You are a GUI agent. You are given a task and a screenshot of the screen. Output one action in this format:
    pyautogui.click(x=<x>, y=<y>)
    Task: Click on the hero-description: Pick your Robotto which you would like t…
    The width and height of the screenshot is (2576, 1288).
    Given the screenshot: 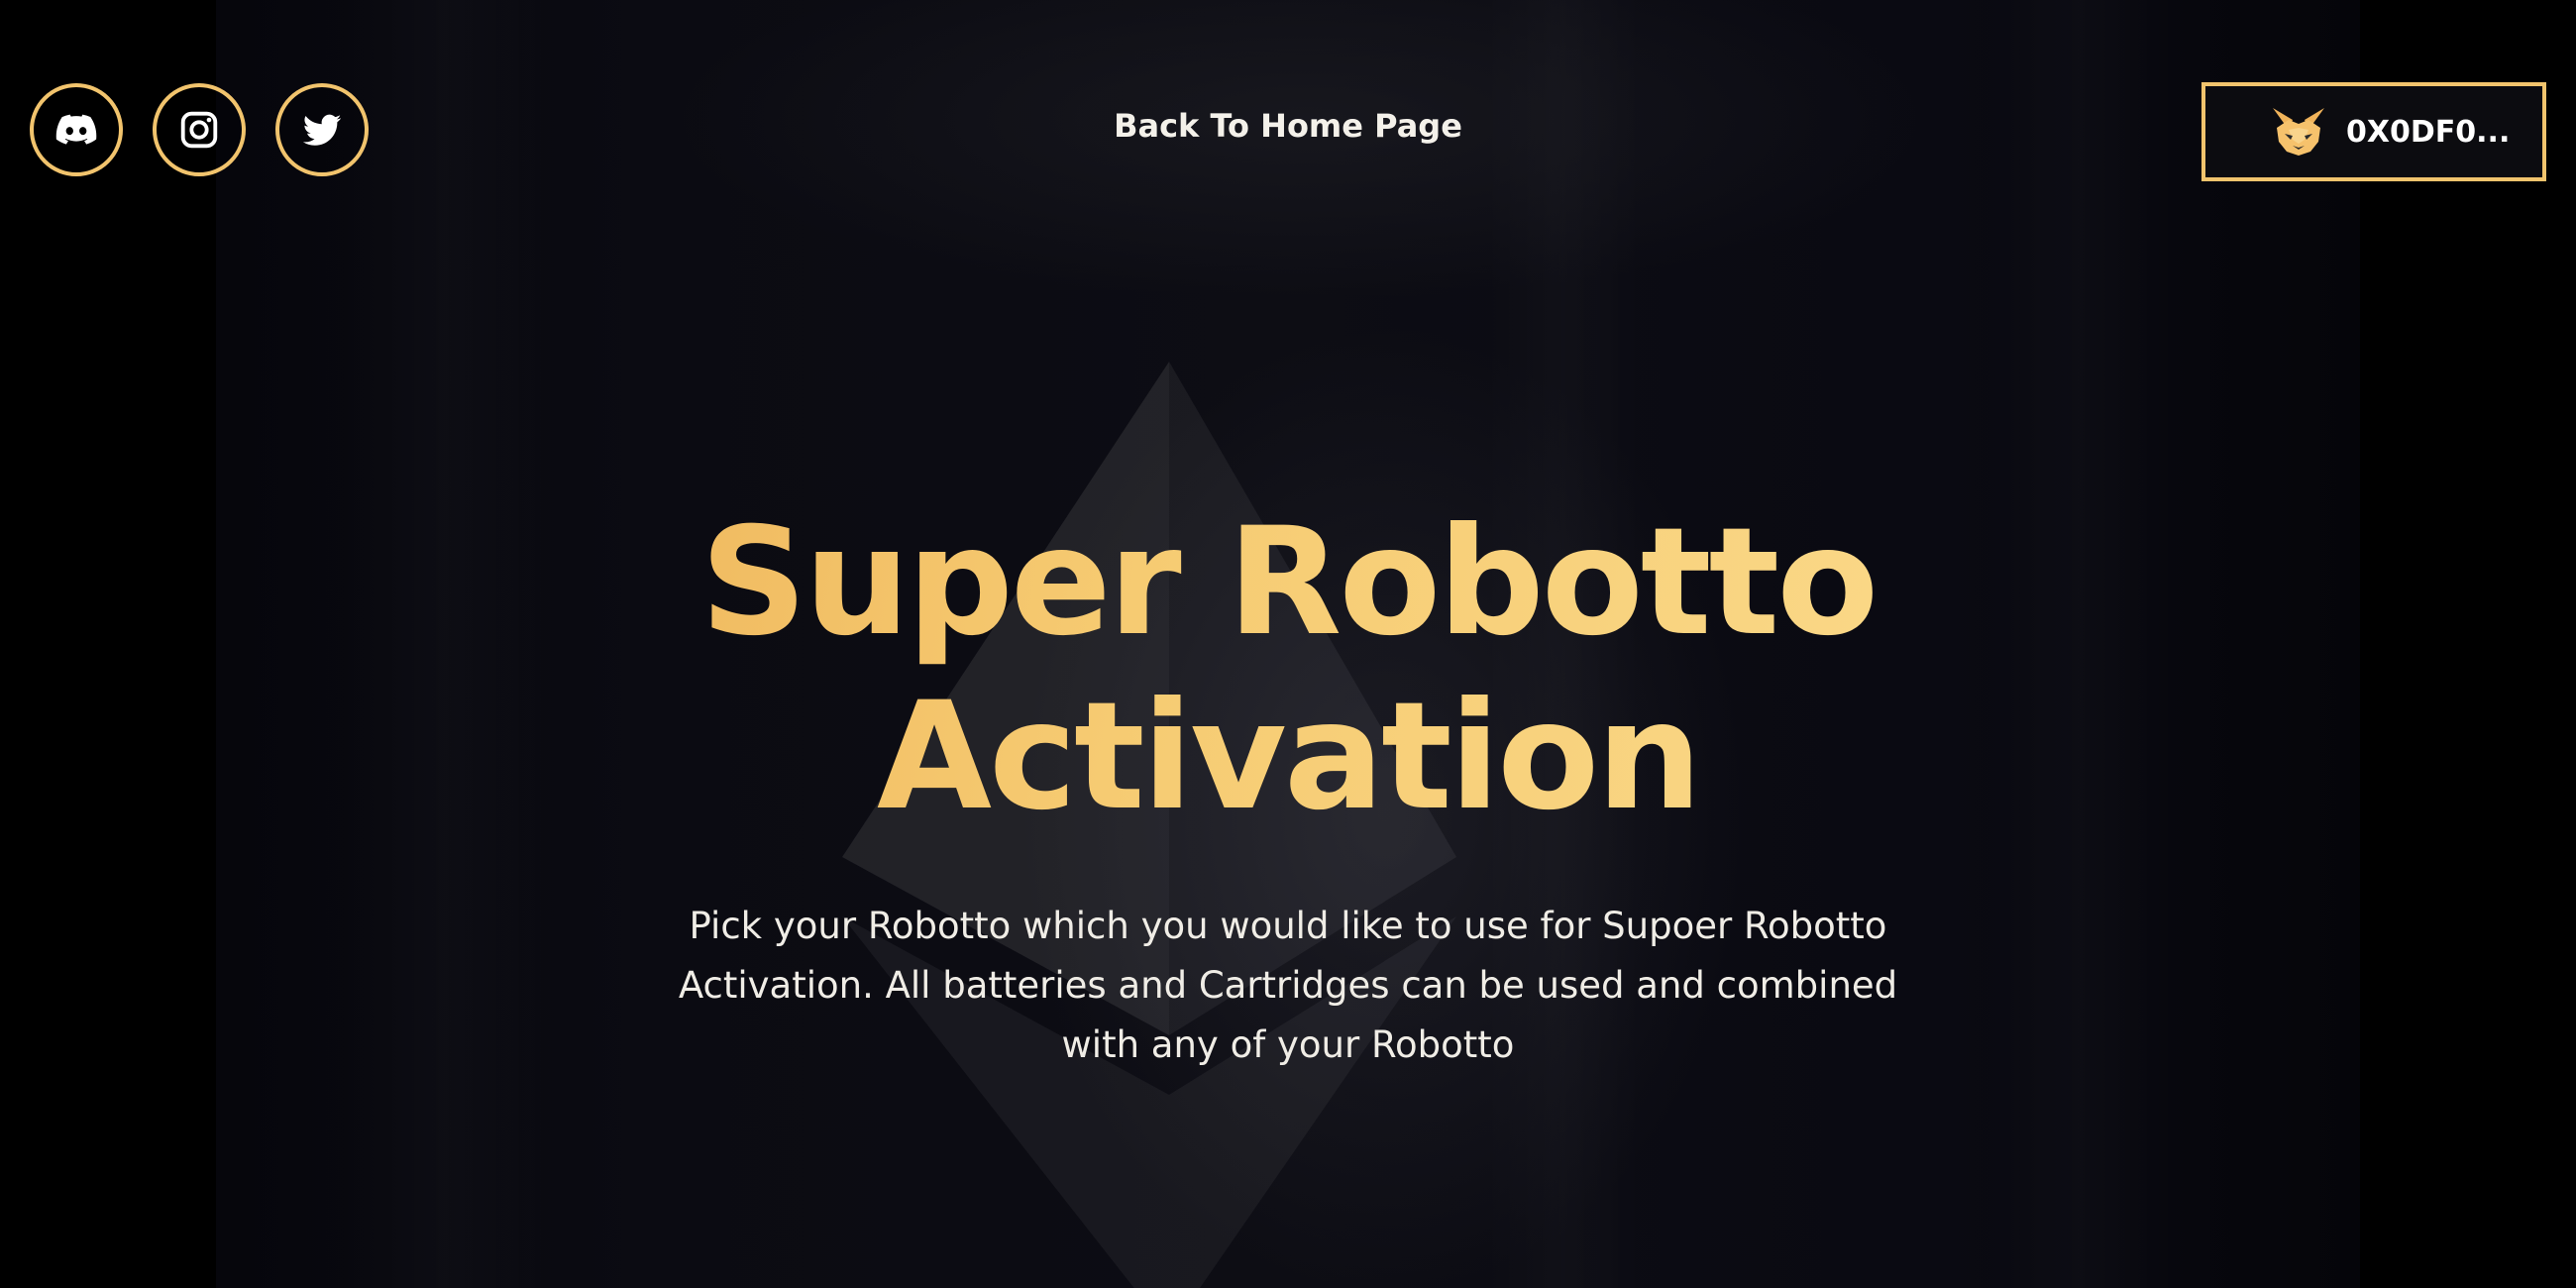 What is the action you would take?
    pyautogui.click(x=1288, y=986)
    